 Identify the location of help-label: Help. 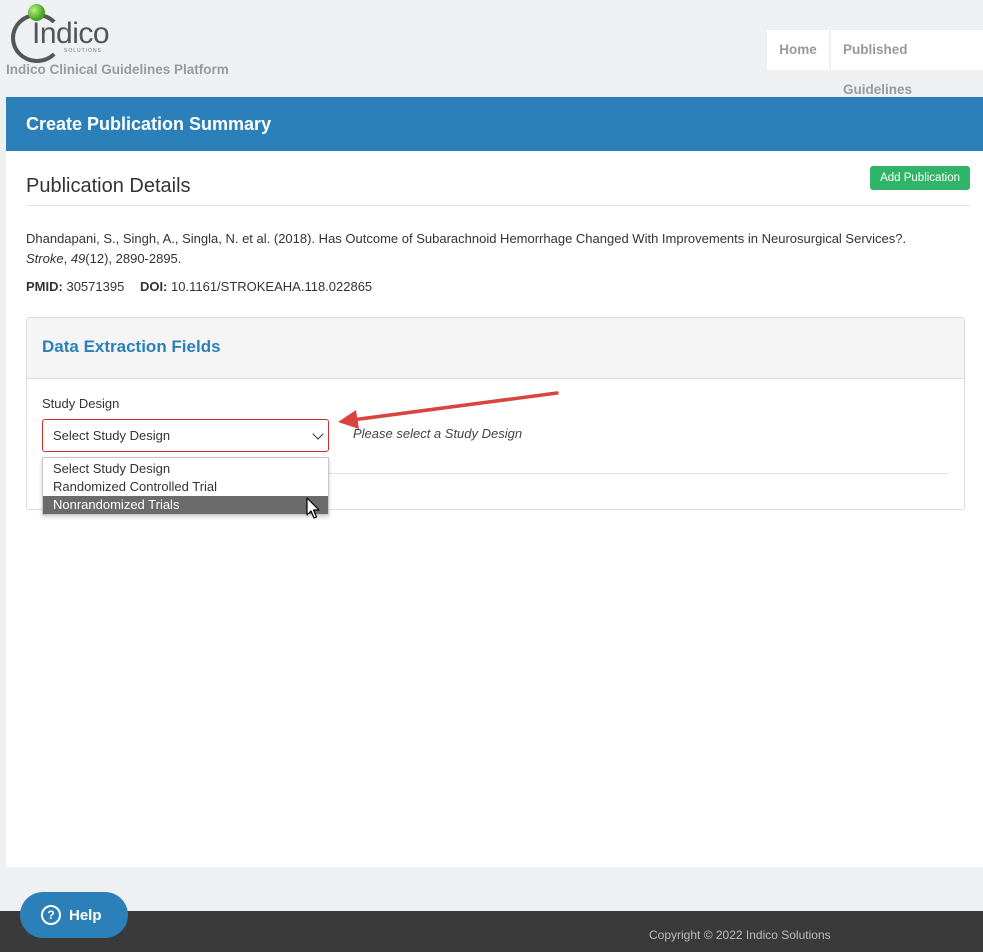
(85, 915).